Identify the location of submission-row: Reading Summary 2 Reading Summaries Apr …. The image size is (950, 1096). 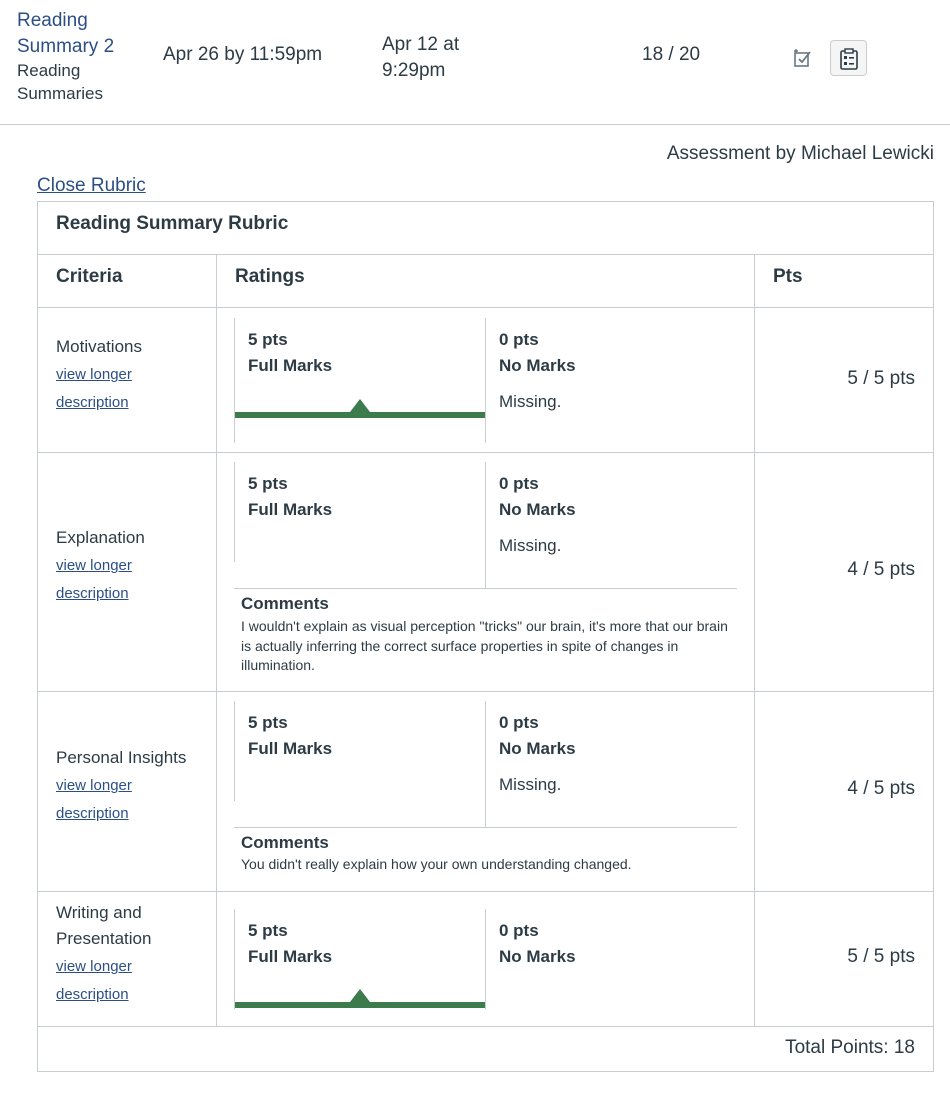
(475, 62).